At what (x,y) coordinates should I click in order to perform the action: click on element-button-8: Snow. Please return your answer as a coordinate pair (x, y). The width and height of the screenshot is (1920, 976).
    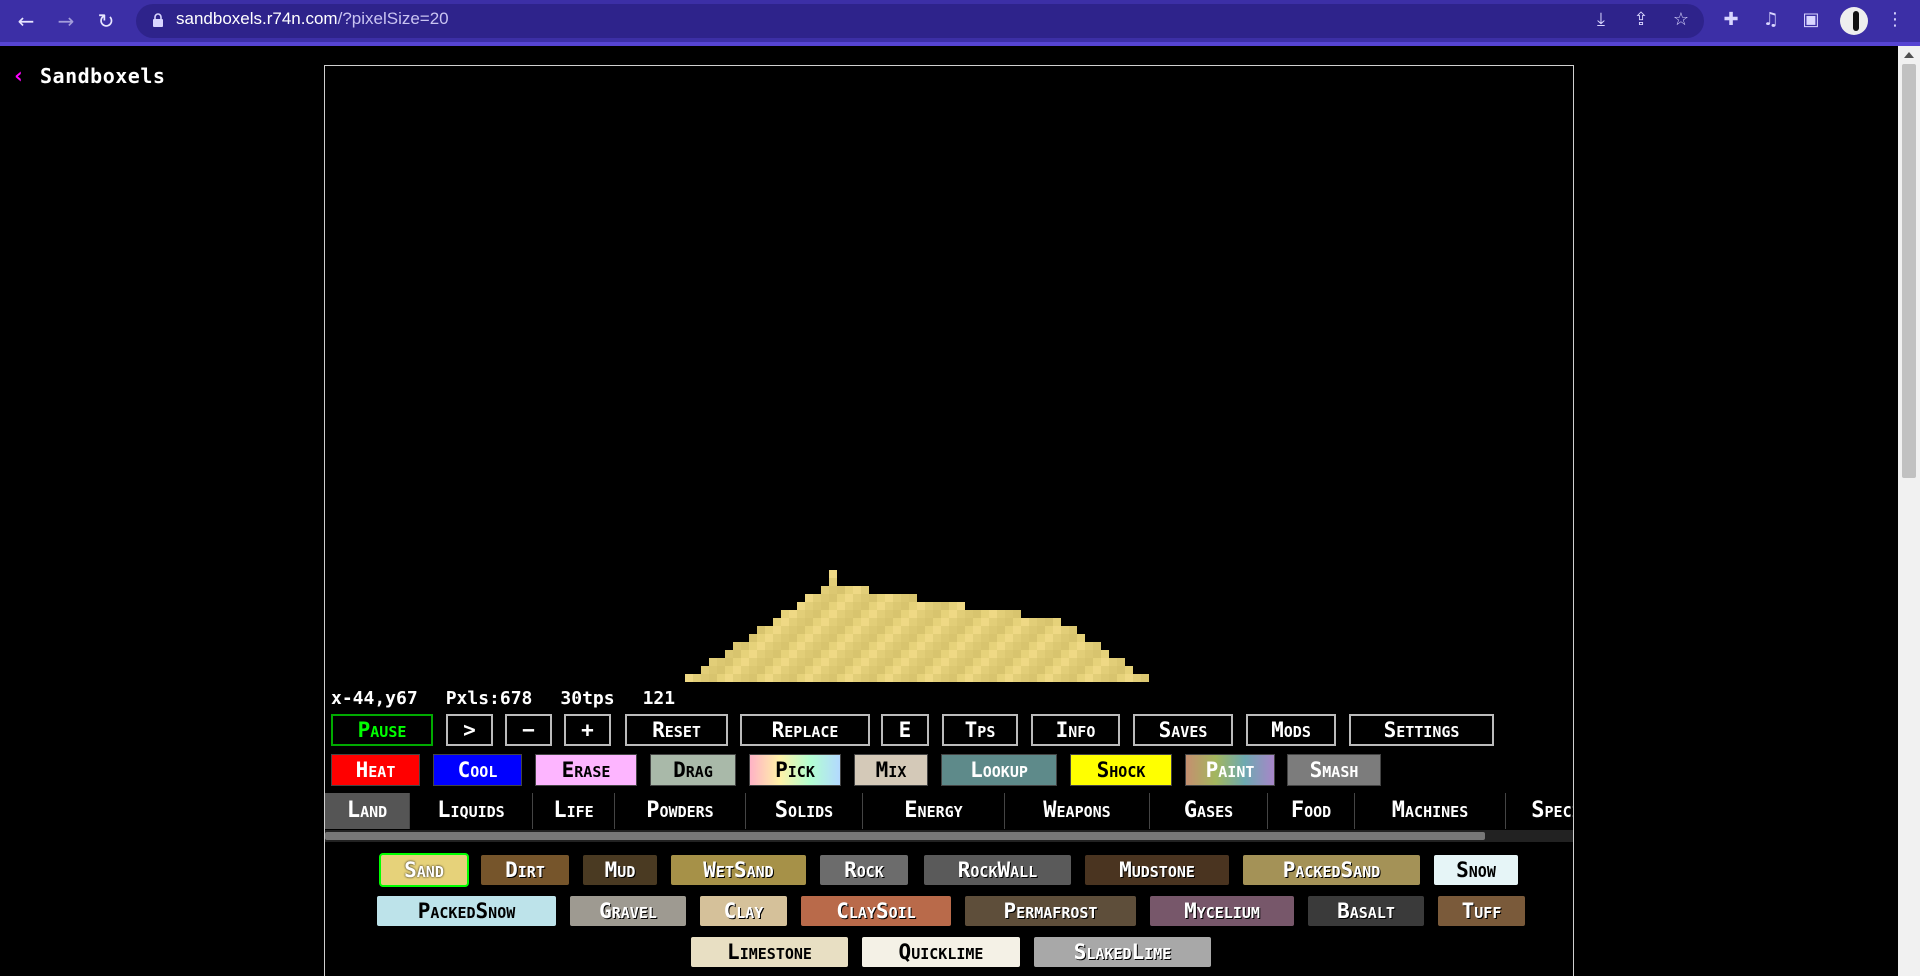
    Looking at the image, I should click on (1476, 870).